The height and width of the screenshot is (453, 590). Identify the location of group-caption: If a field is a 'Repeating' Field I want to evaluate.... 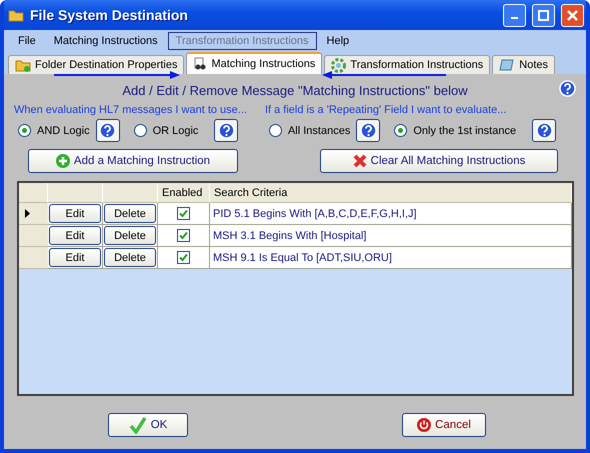
(386, 110).